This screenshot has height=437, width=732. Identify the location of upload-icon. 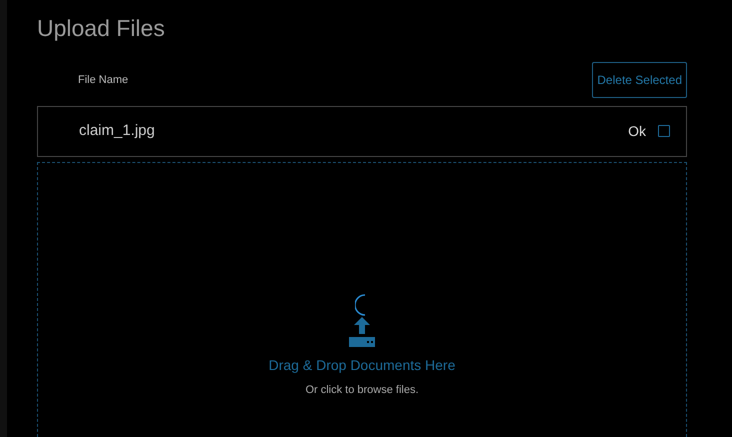
(362, 331).